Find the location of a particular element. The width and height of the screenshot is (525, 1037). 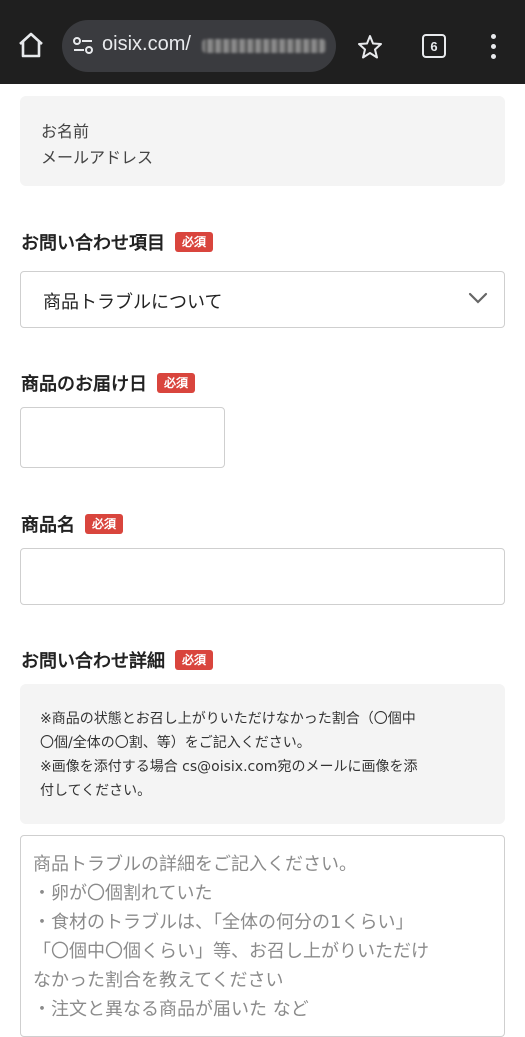

site-settings-icon is located at coordinates (83, 46).